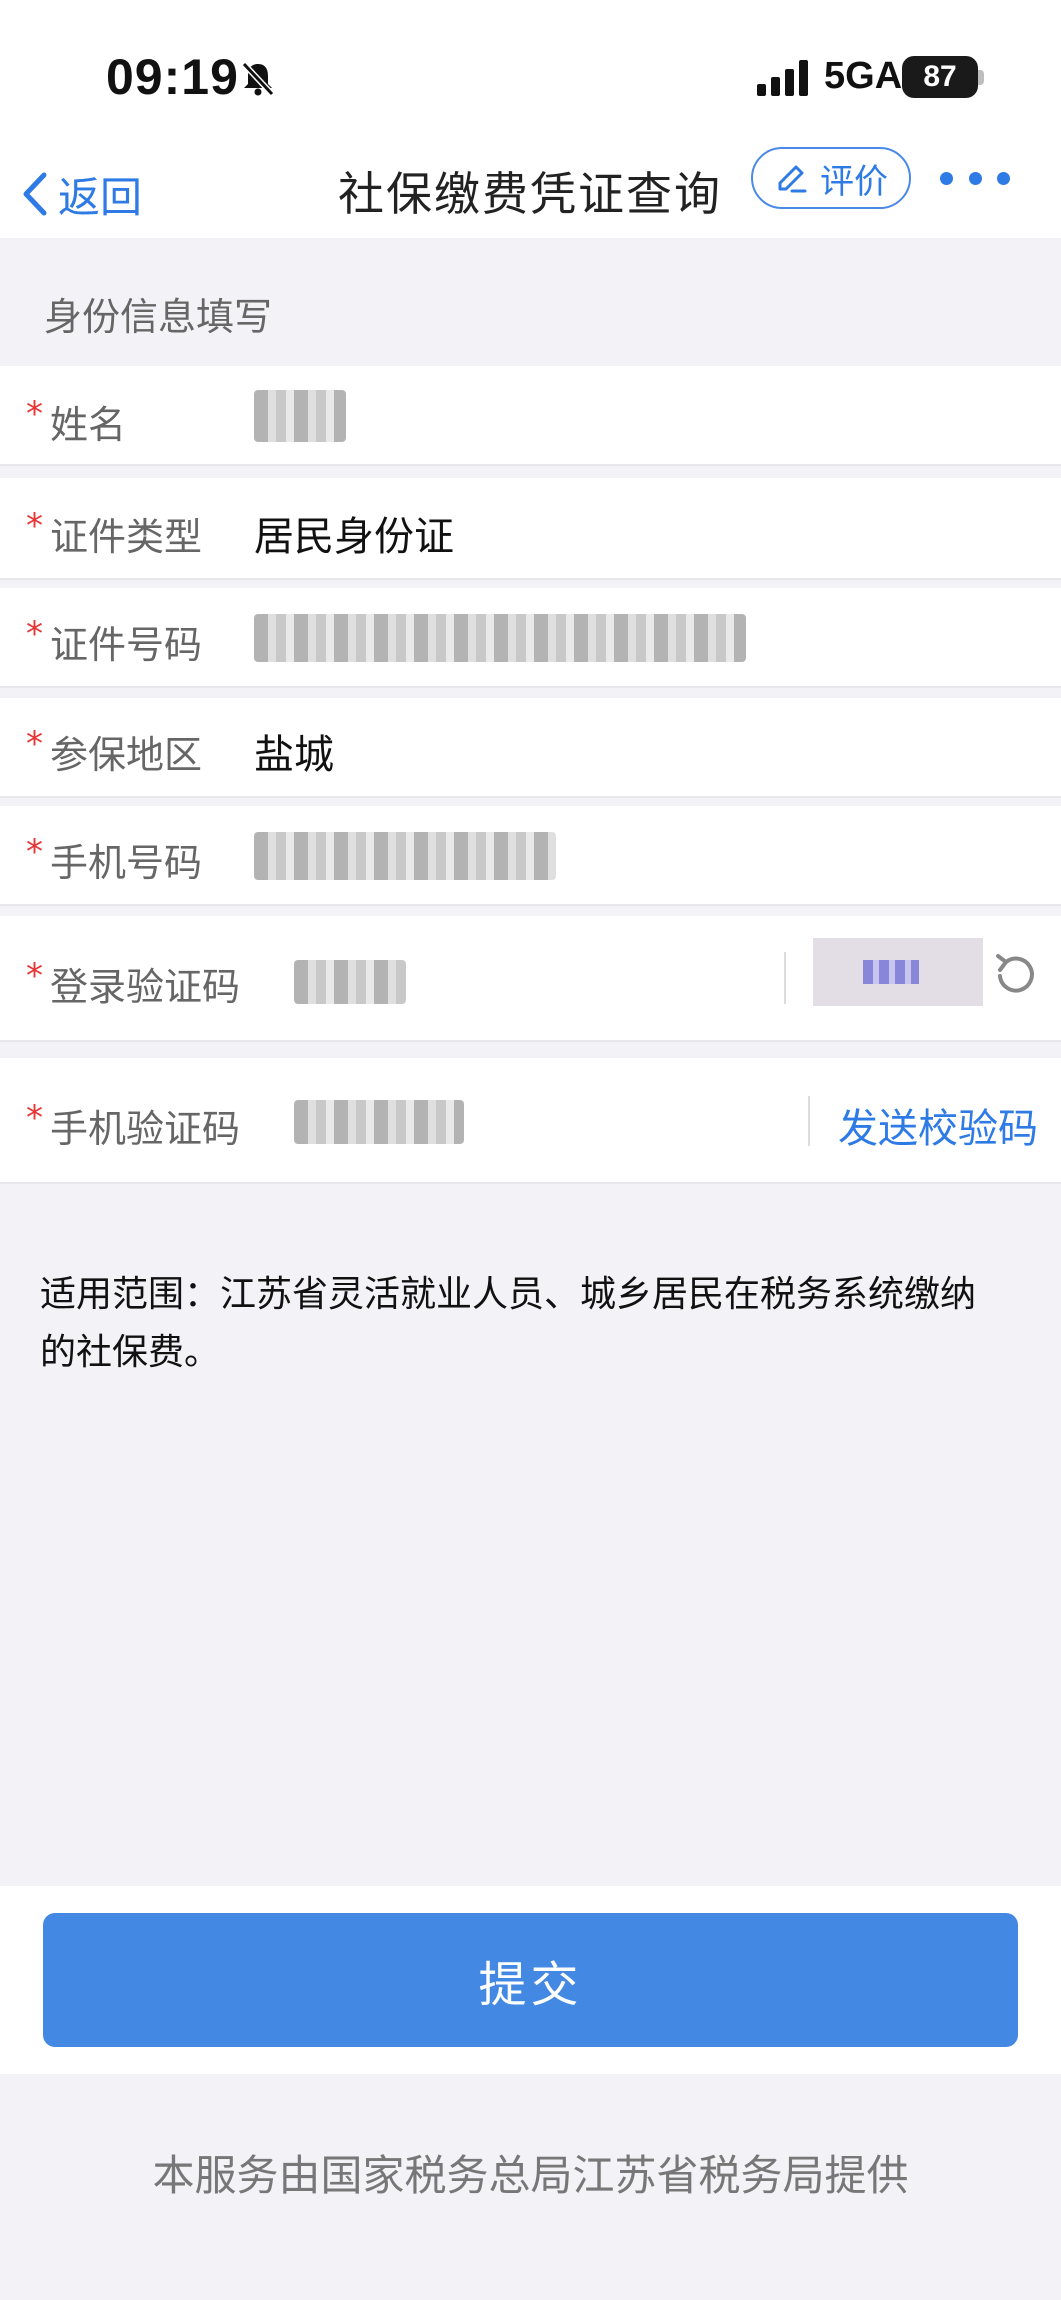 This screenshot has width=1061, height=2300. Describe the element at coordinates (530, 416) in the screenshot. I see `form-row-name: * 姓名` at that location.